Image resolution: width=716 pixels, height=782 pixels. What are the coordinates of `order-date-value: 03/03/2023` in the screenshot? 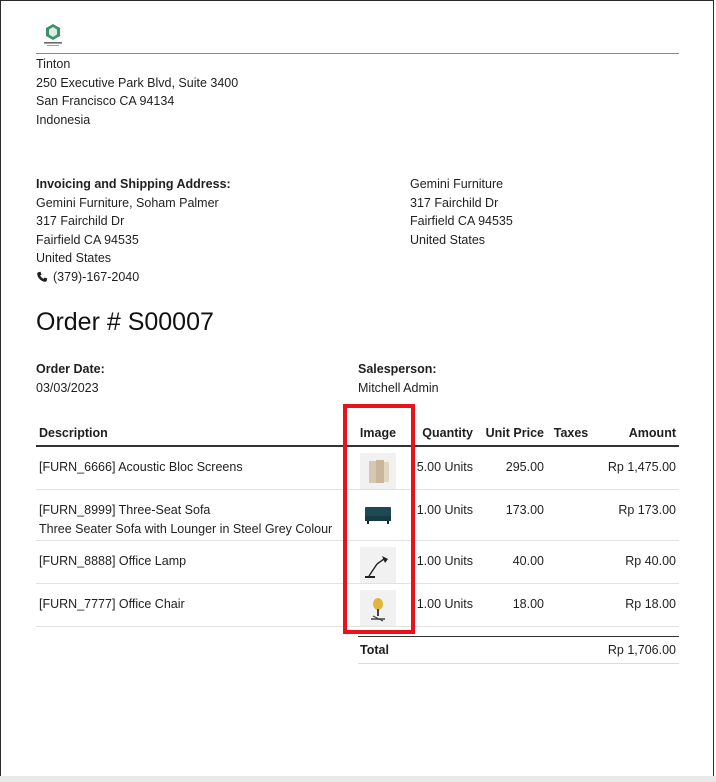 It's located at (67, 387).